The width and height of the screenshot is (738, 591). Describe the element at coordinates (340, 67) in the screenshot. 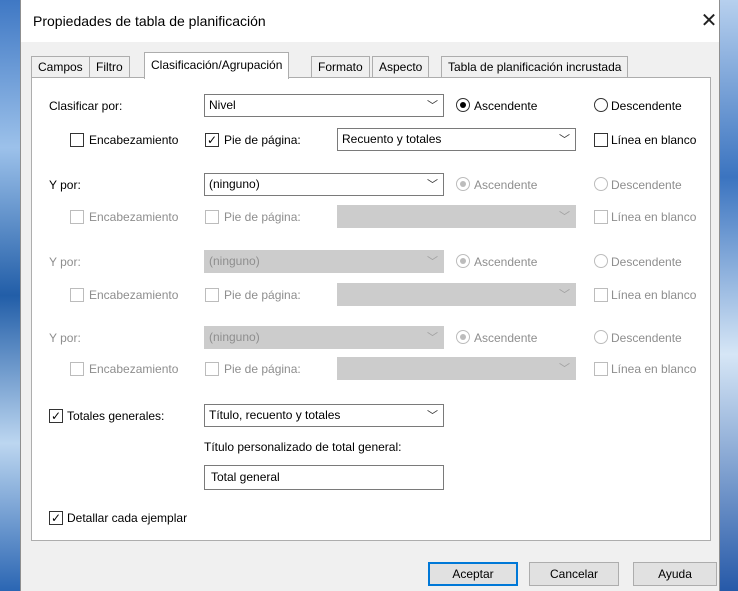

I see `tab-formato: Formato` at that location.